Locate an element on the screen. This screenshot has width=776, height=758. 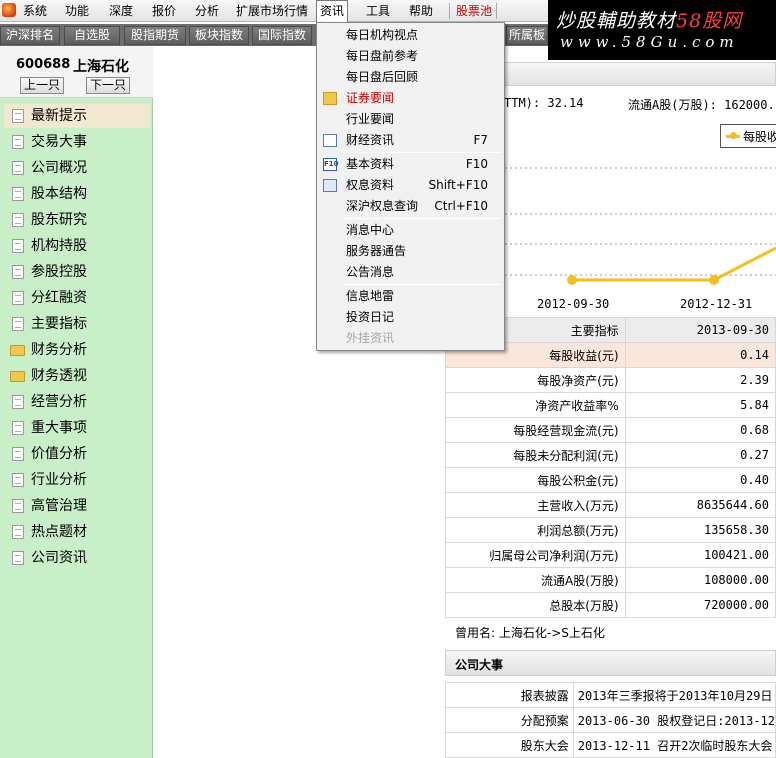
tab-shsz-ranking: 沪深排名 is located at coordinates (30, 35).